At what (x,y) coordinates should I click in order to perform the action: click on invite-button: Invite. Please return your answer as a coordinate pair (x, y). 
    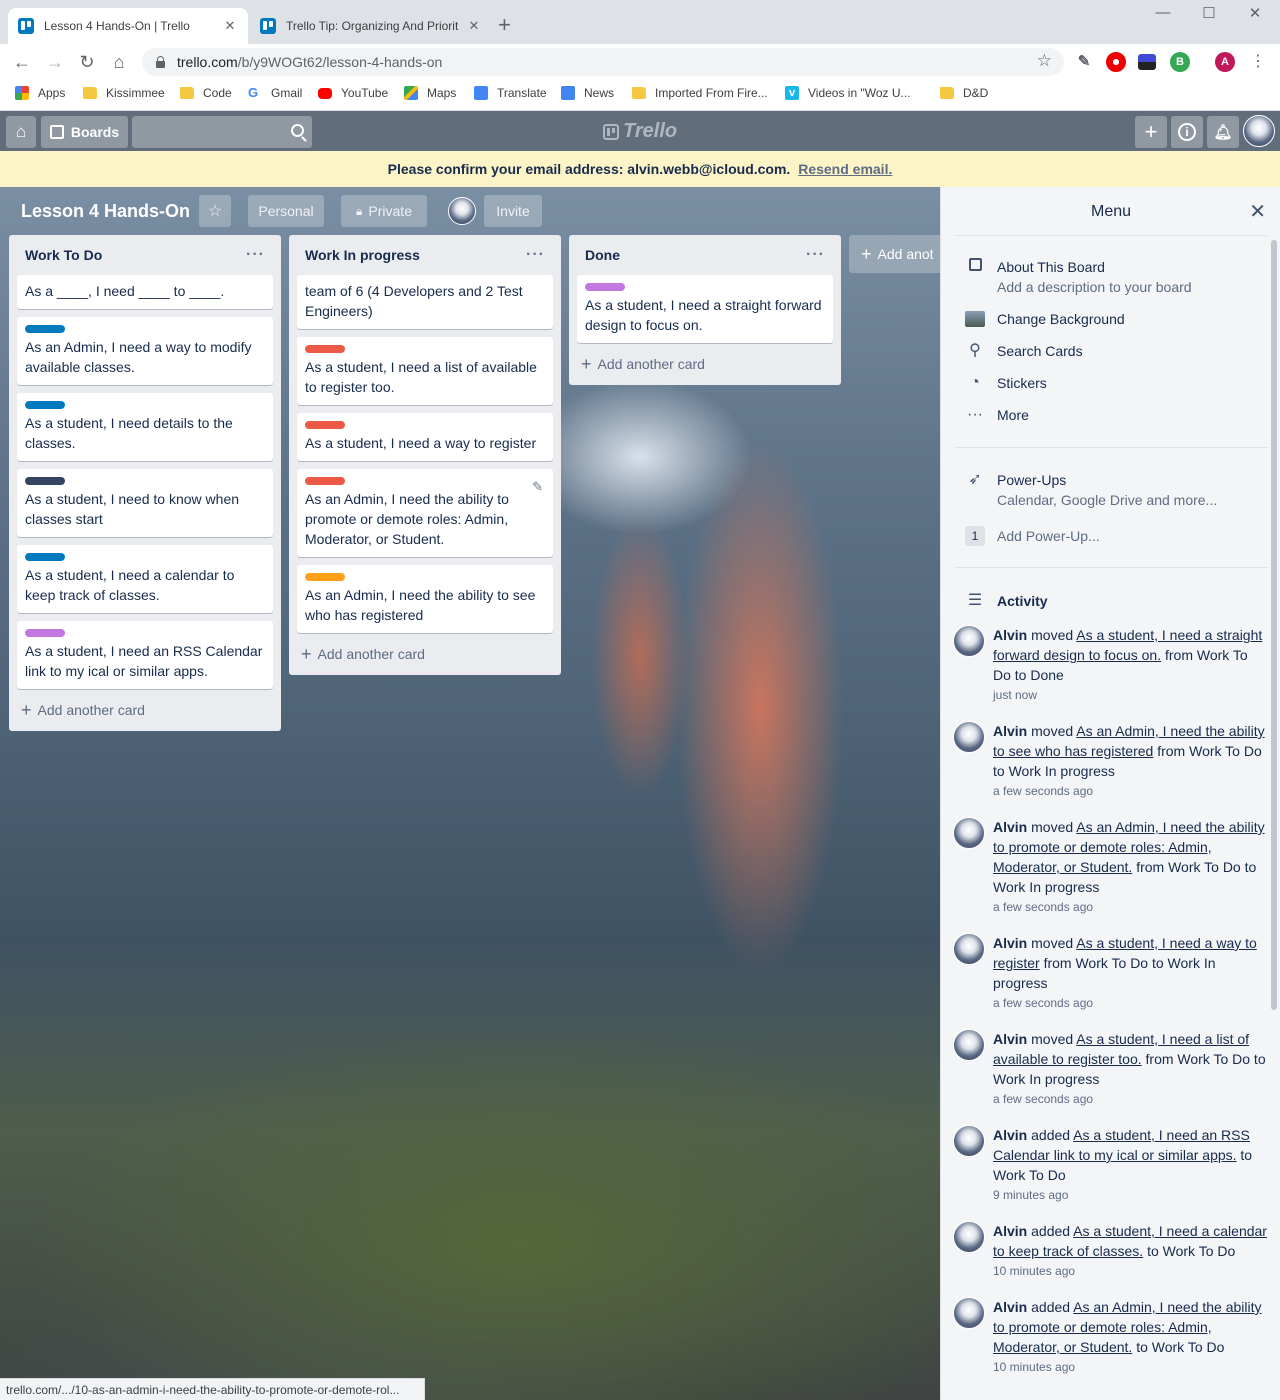
    Looking at the image, I should click on (513, 211).